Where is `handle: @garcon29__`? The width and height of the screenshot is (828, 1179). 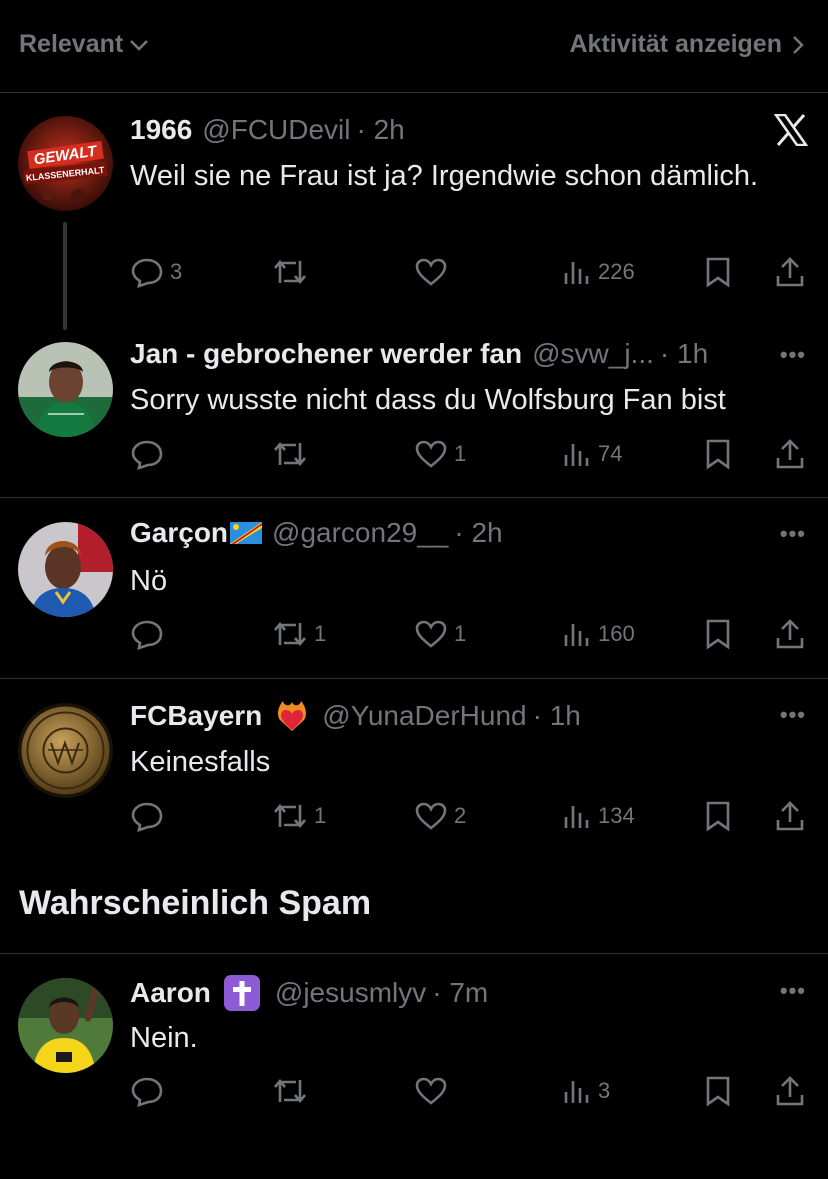 handle: @garcon29__ is located at coordinates (360, 533).